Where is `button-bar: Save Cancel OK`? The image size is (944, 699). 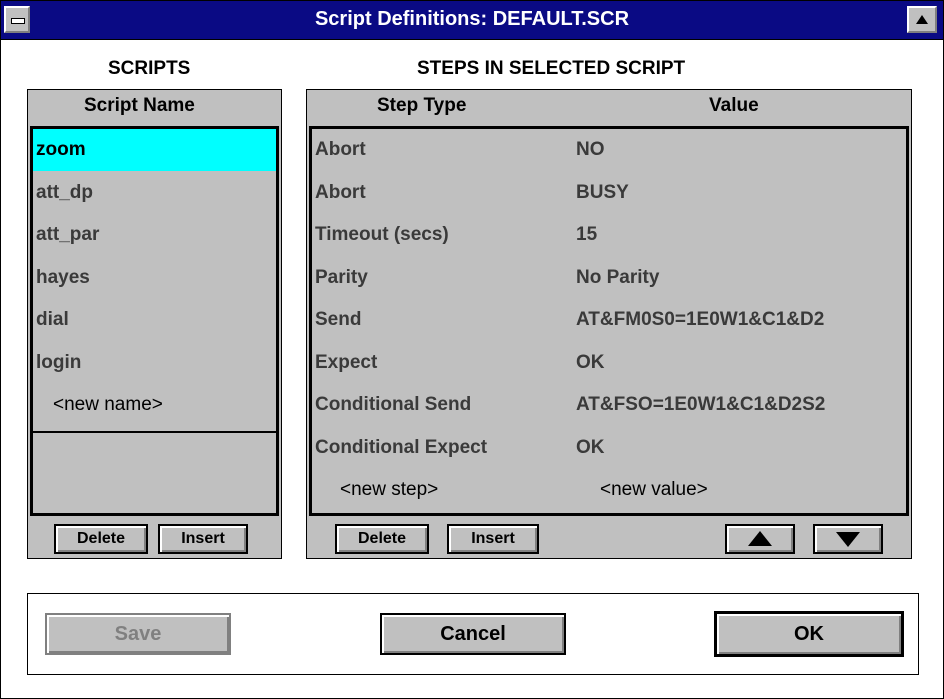
button-bar: Save Cancel OK is located at coordinates (473, 634).